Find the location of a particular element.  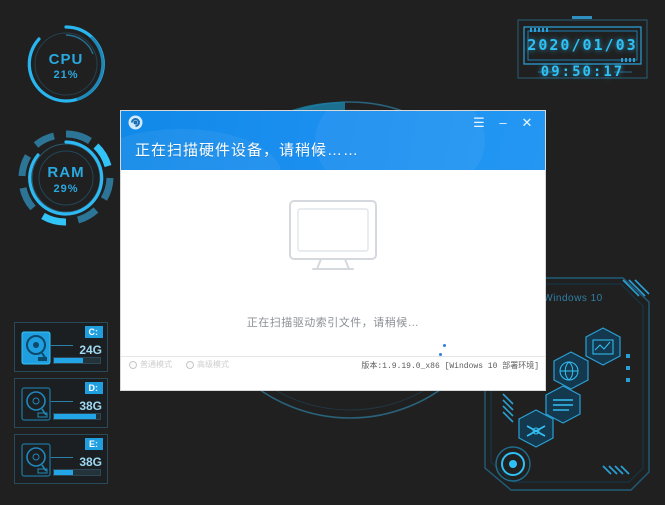

dialog-titlebar: 正在扫描硬件设备，请稍候…… ☰ – ✕ is located at coordinates (333, 140).